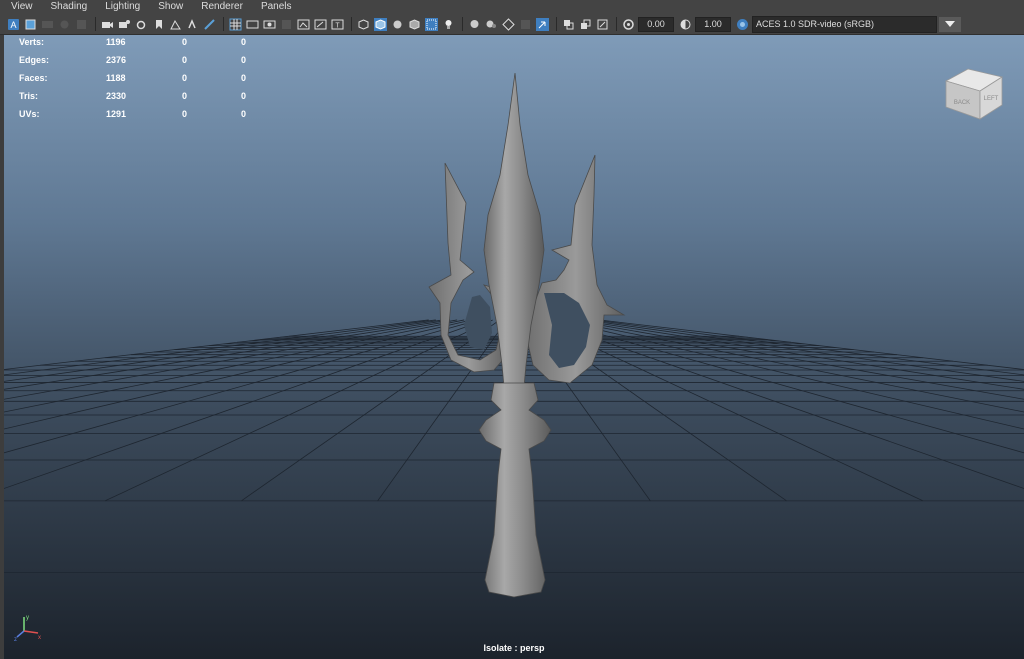 The height and width of the screenshot is (659, 1024). What do you see at coordinates (991, 99) in the screenshot?
I see `viewcube-left-label: LEFT` at bounding box center [991, 99].